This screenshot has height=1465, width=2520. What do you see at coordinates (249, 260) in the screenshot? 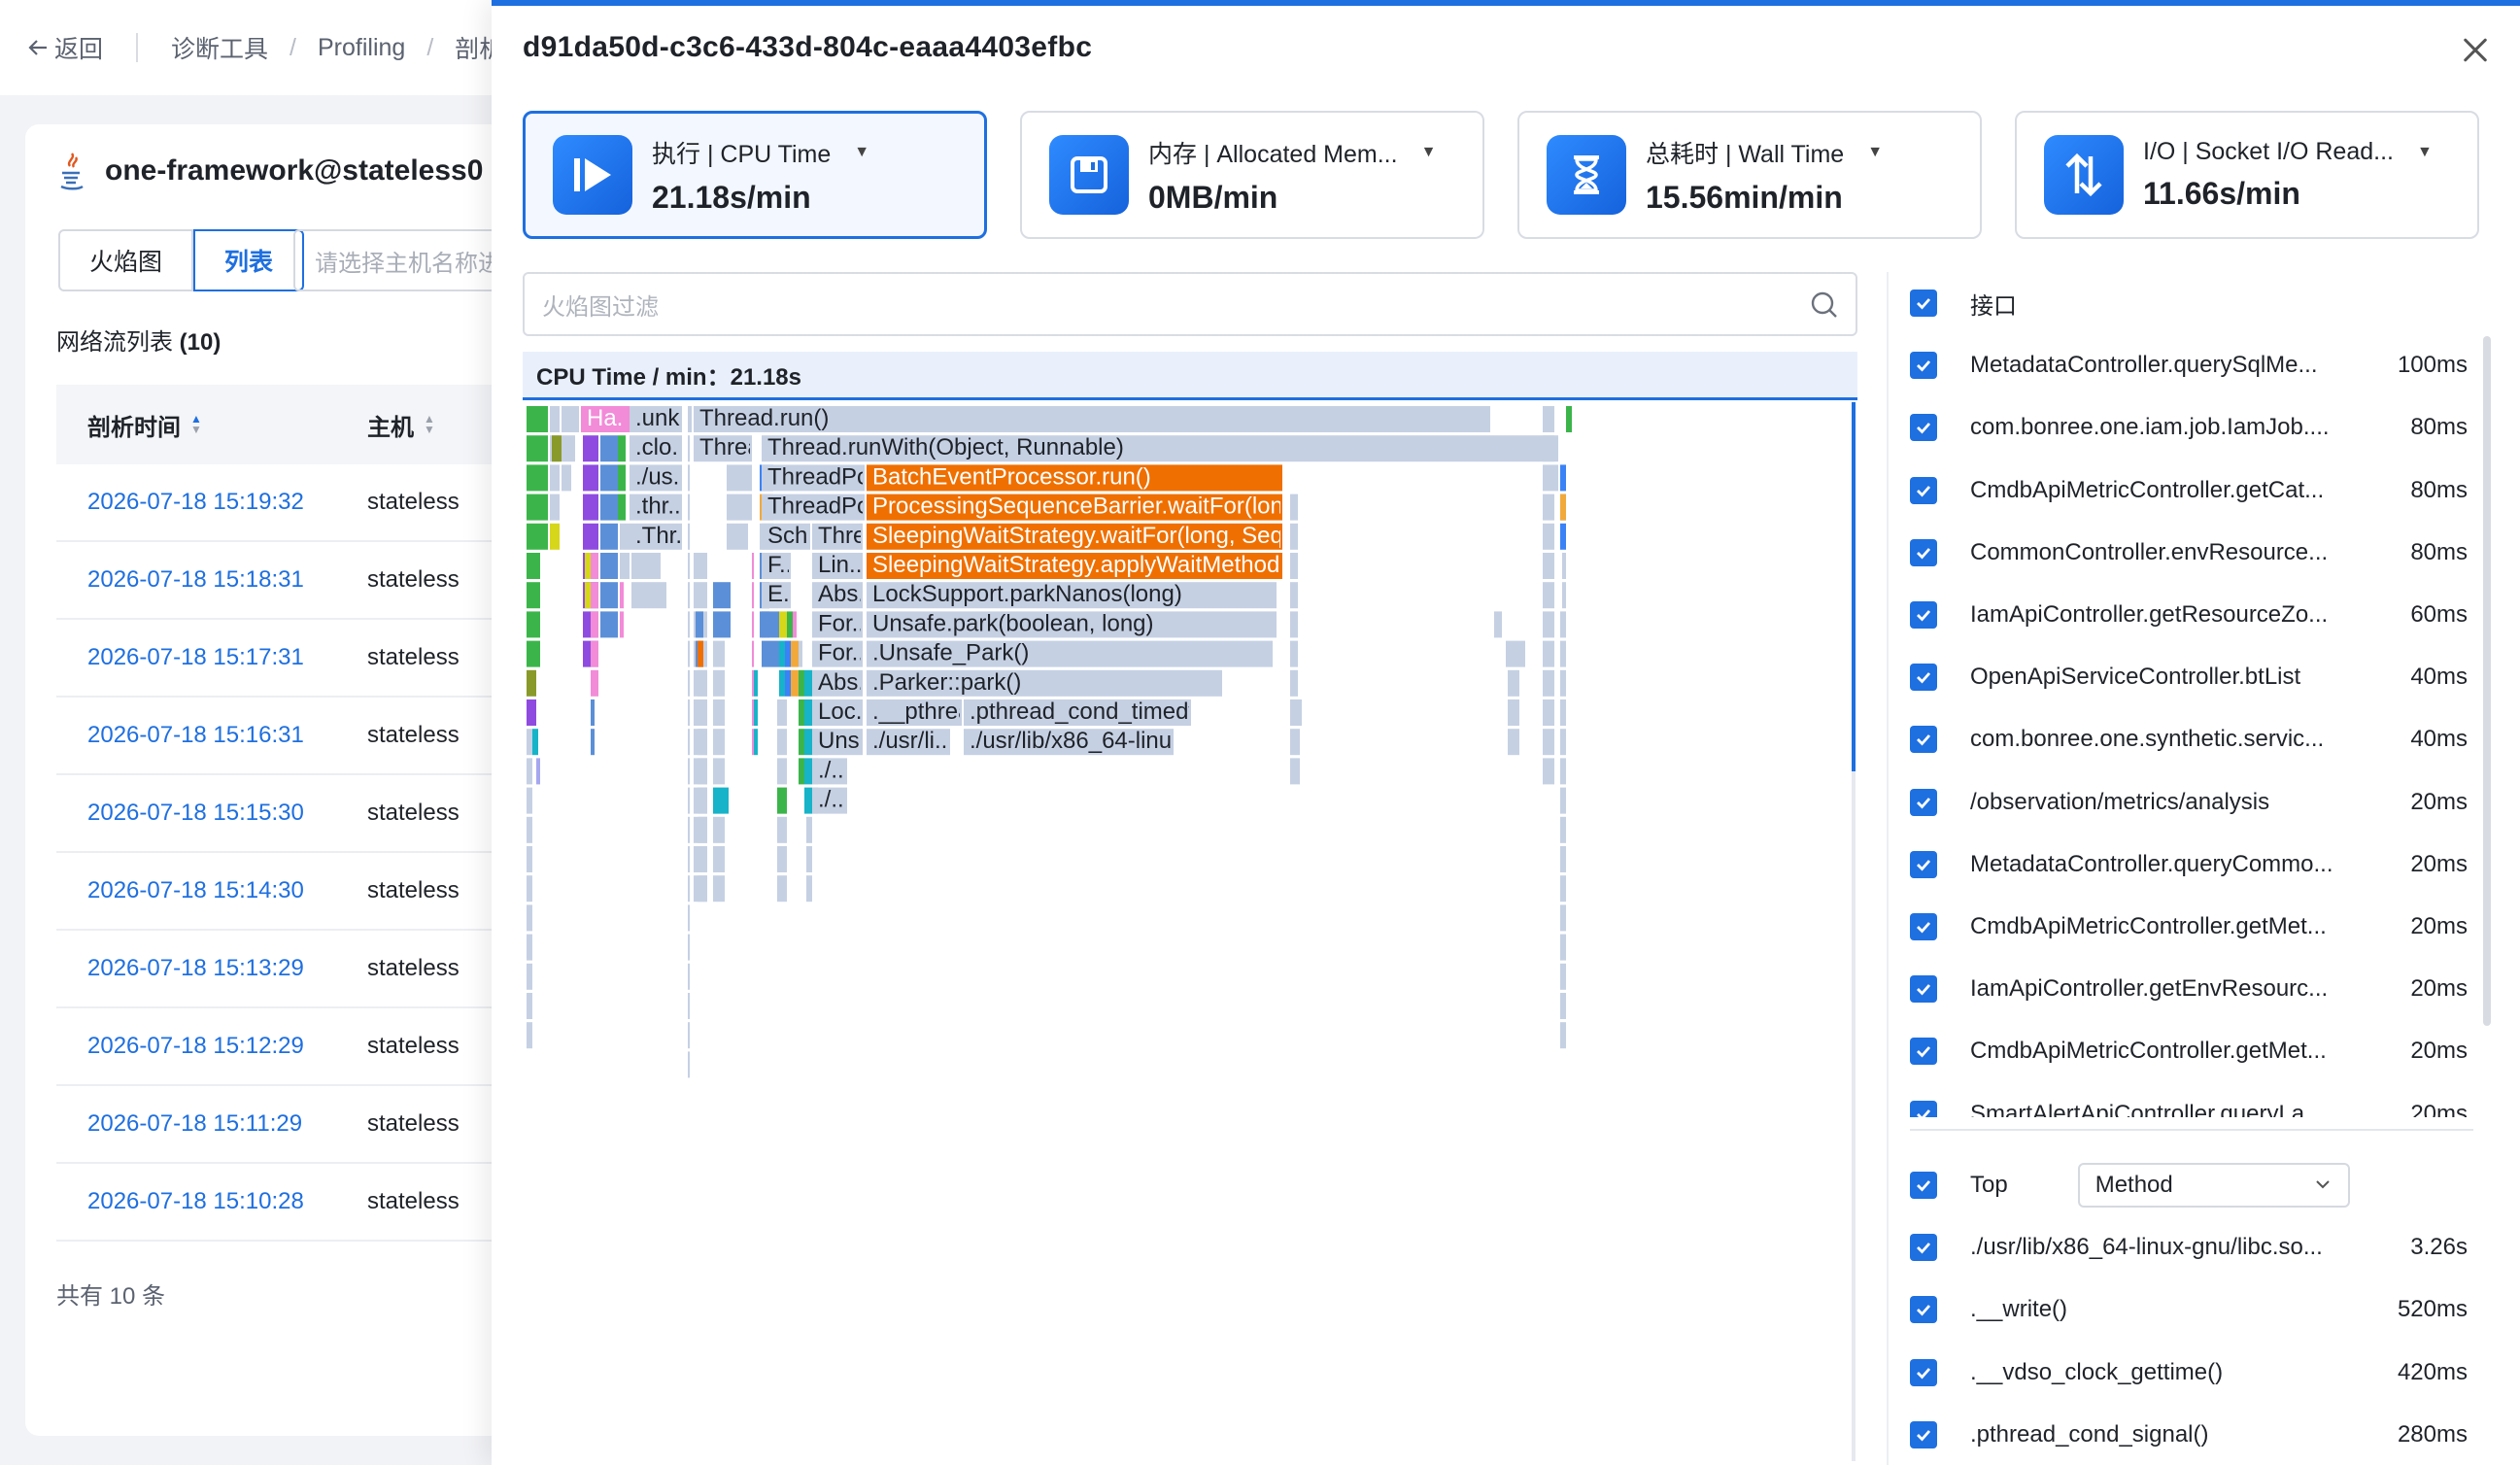
I see `tab-list: 列表` at bounding box center [249, 260].